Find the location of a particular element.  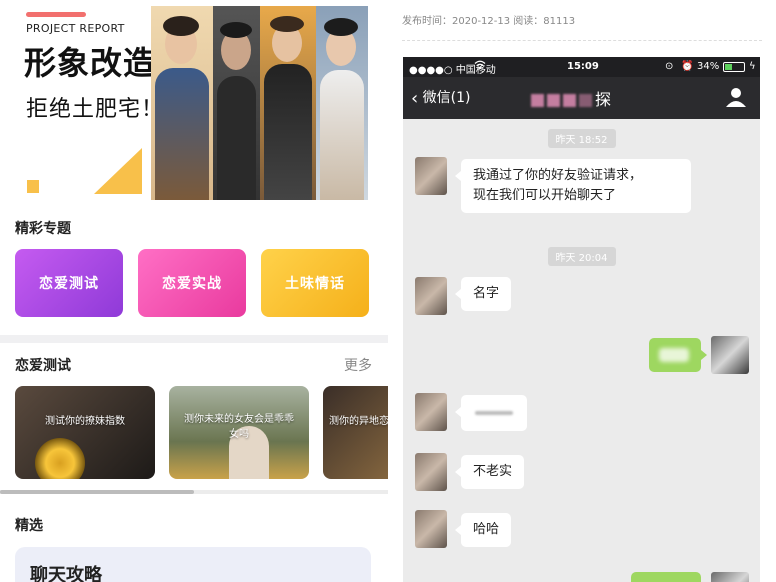

featured-card-title: 聊天攻略 is located at coordinates (66, 571).